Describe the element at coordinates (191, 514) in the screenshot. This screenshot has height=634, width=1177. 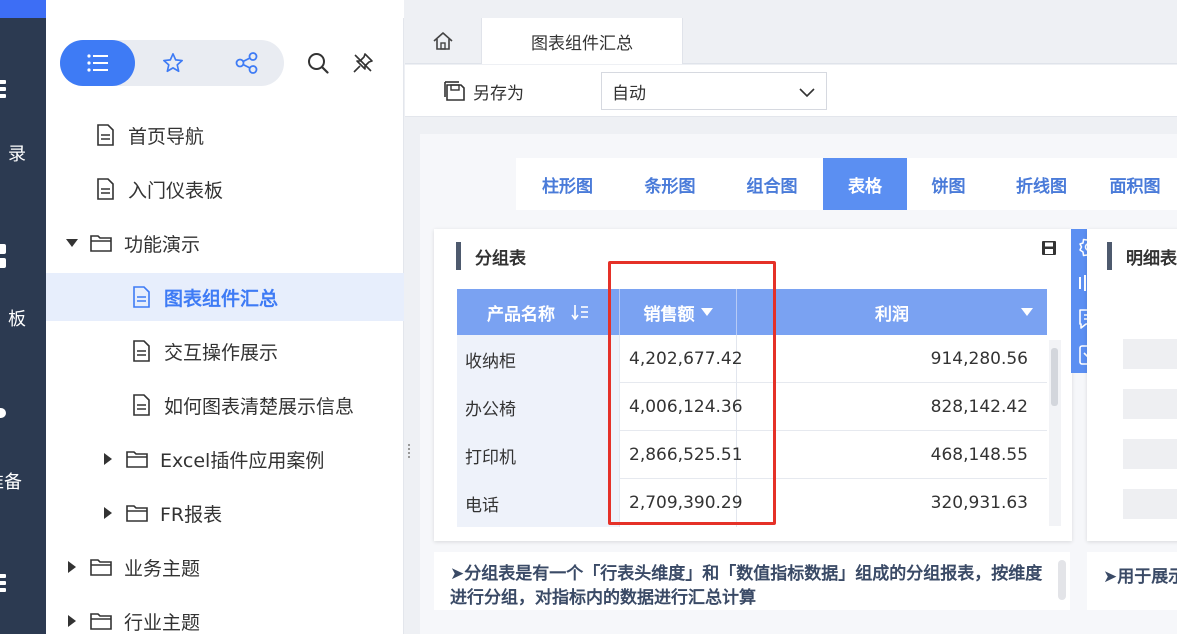
I see `tree-item-label: FR报表` at that location.